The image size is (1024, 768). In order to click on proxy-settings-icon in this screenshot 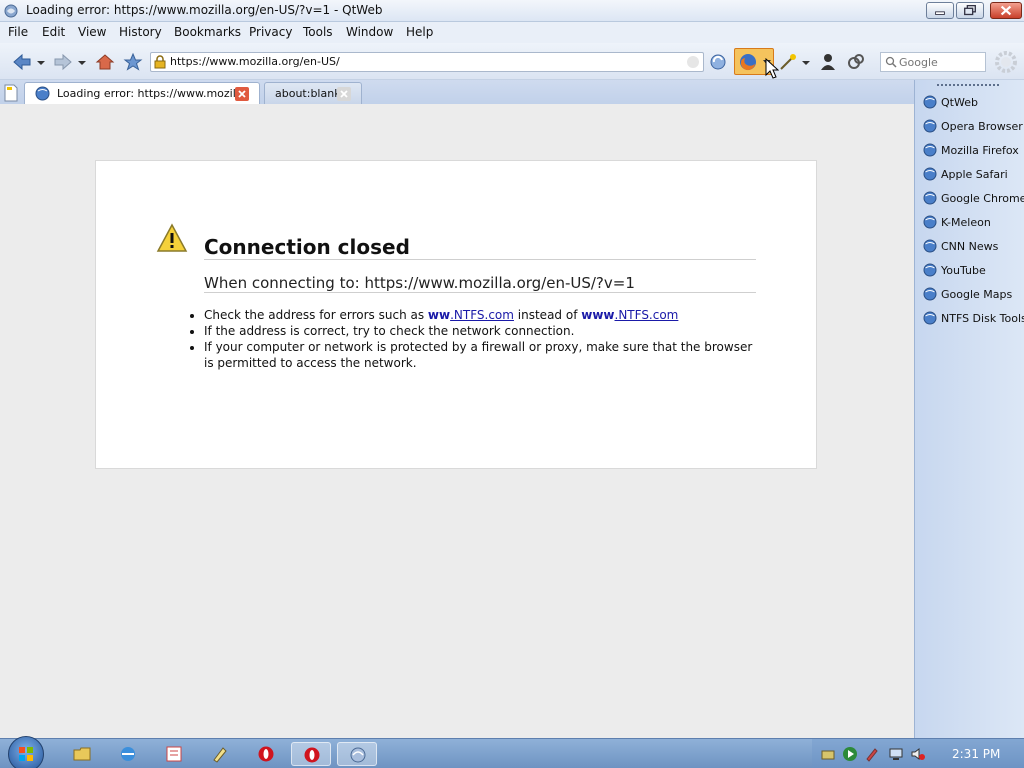, I will do `click(856, 62)`.